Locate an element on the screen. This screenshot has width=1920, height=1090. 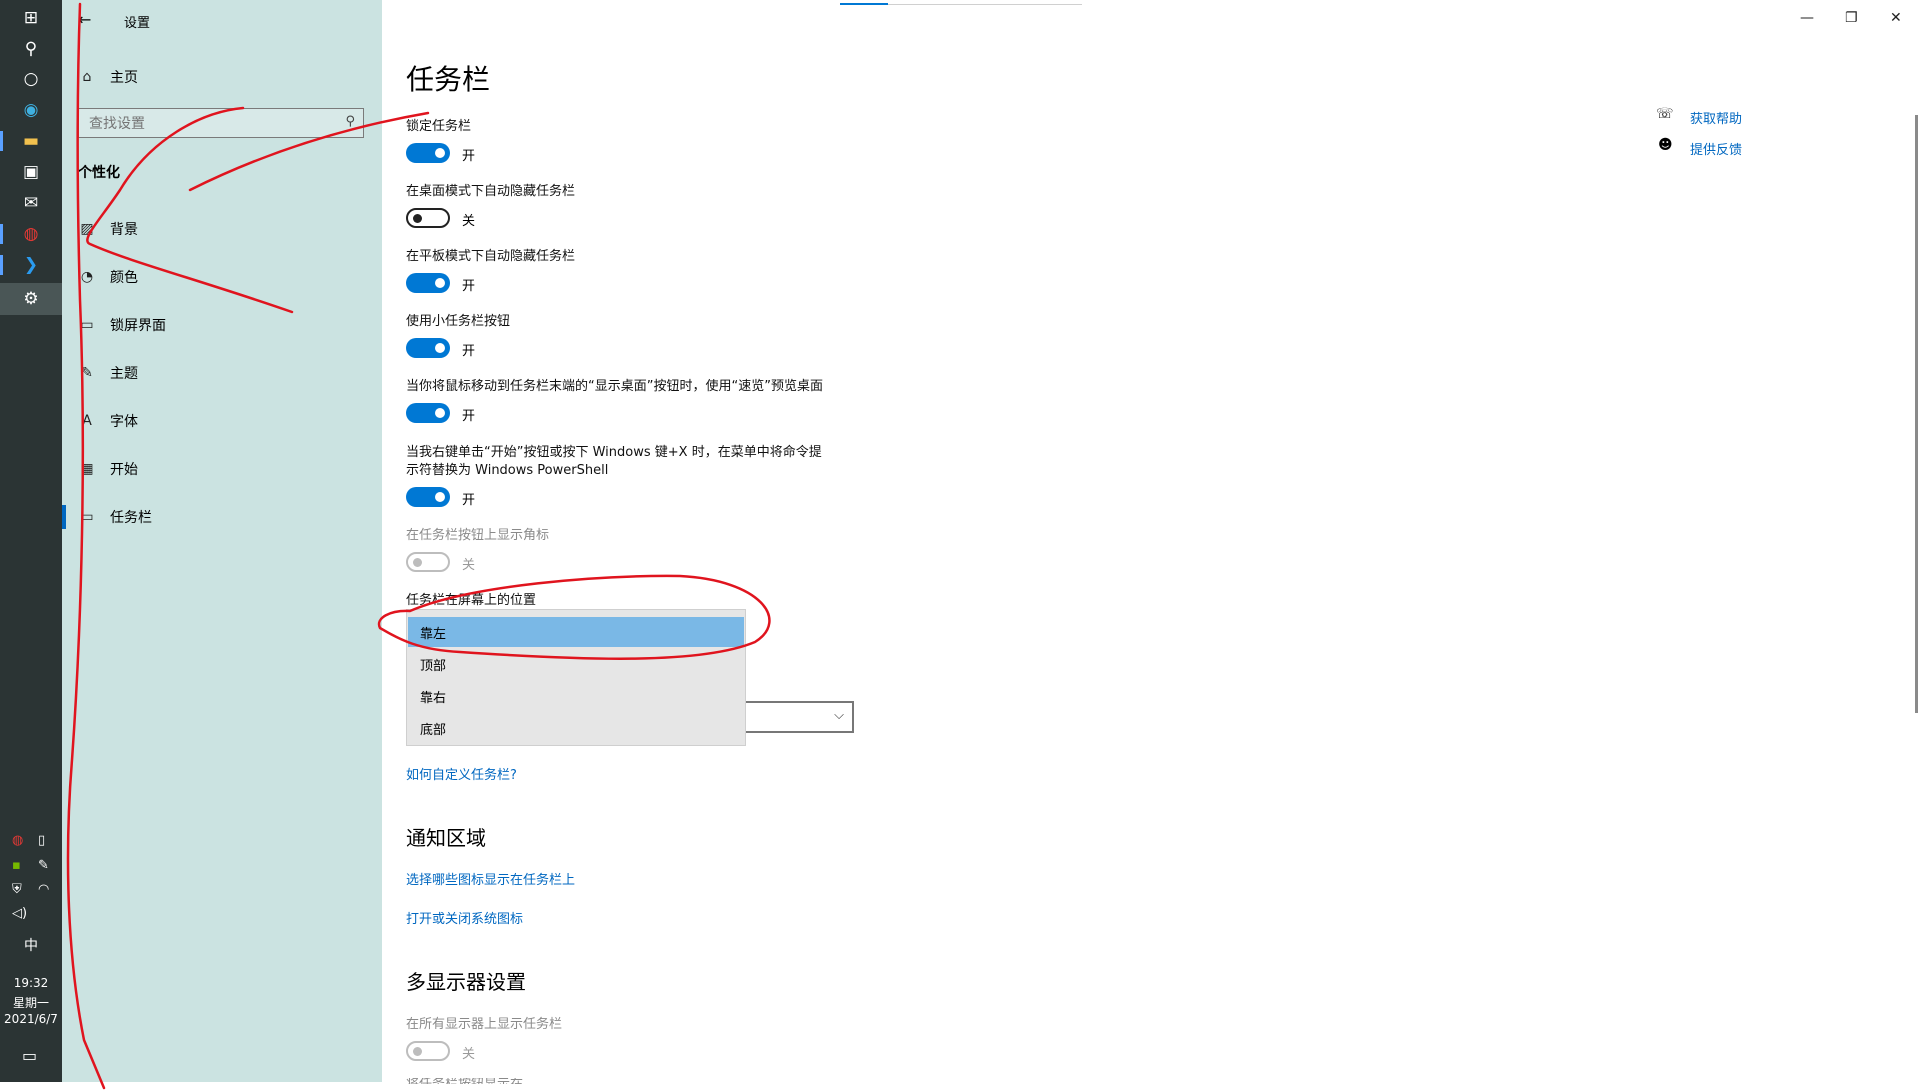
maximize-button: ❐ is located at coordinates (1851, 18).